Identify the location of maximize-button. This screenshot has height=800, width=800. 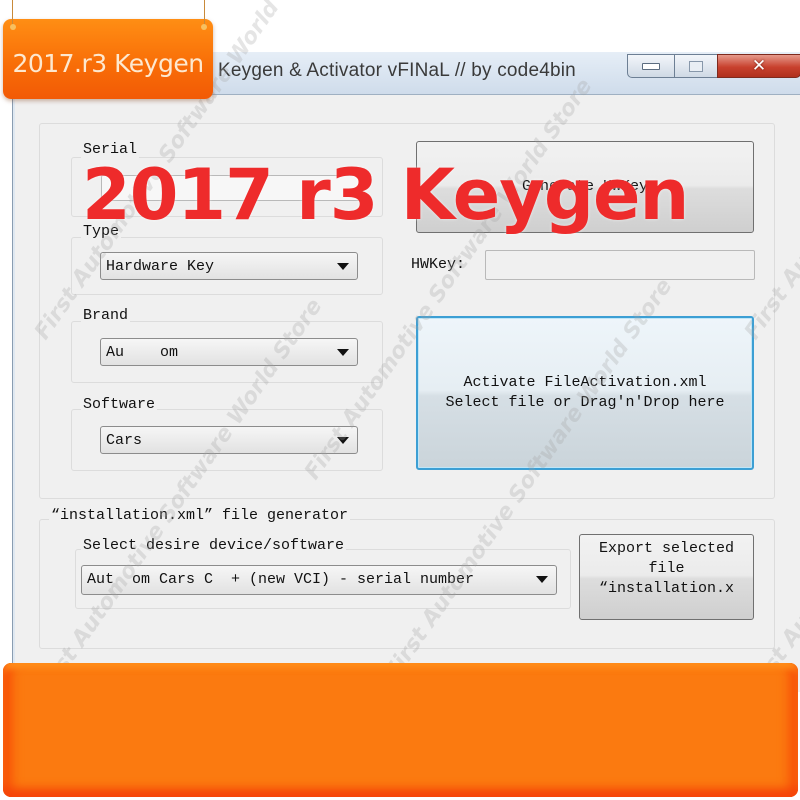
(696, 66).